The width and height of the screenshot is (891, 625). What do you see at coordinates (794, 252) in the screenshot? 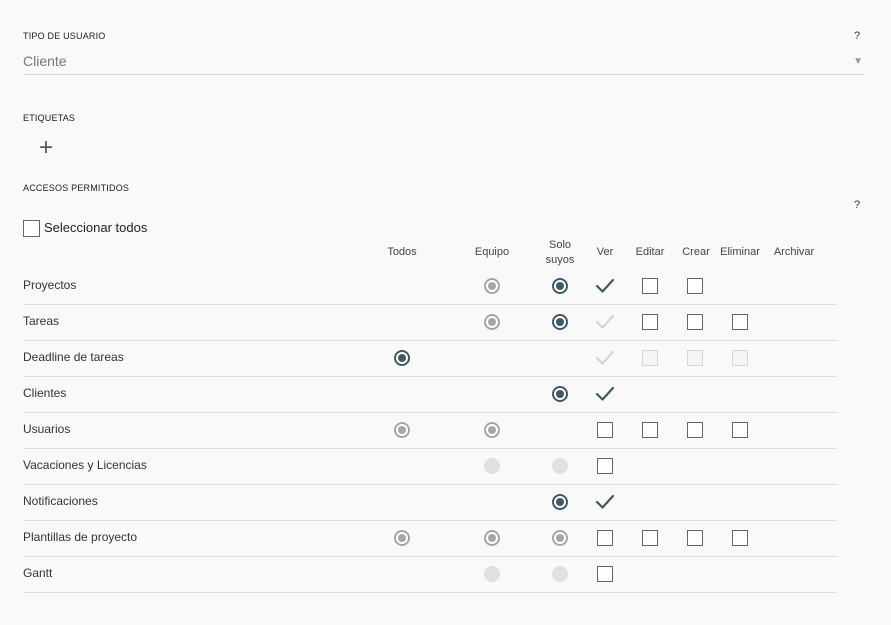
I see `col-archivar: Archivar` at bounding box center [794, 252].